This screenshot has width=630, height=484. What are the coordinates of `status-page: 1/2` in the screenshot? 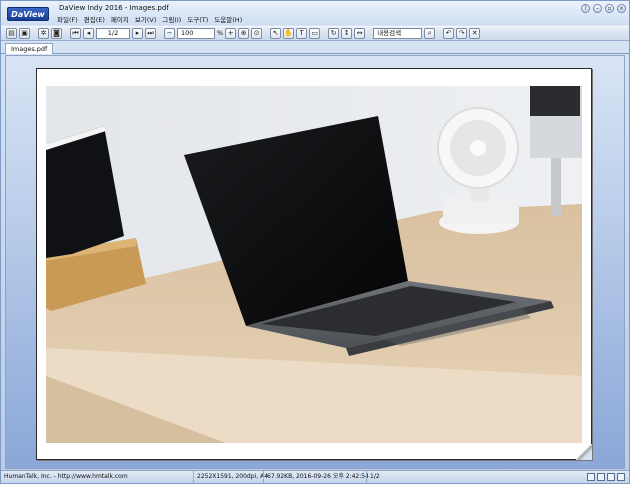 It's located at (471, 477).